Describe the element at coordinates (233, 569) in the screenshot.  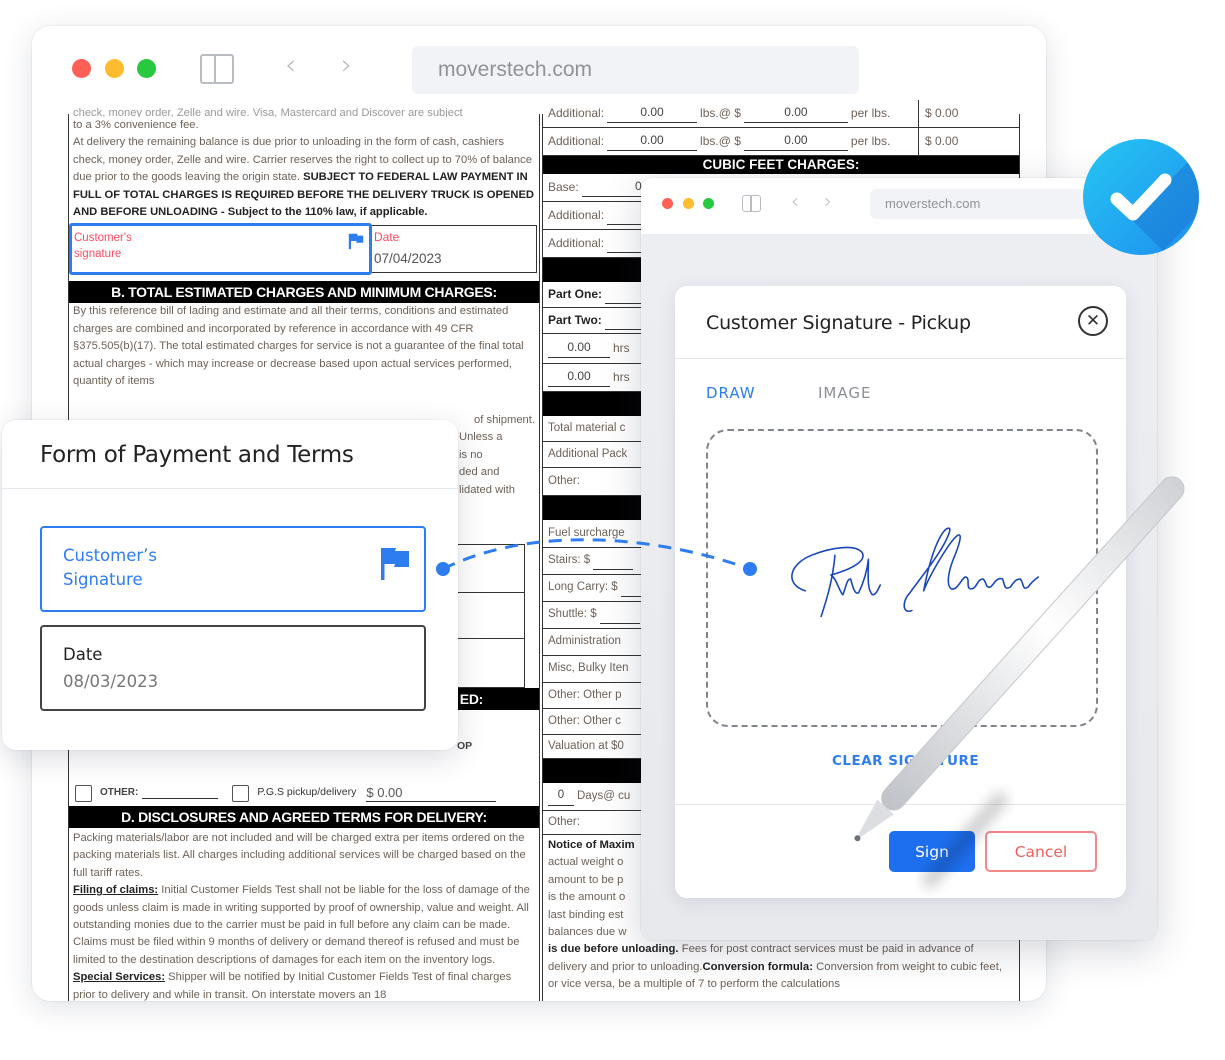
I see `customer-signature-field: Customer’s Signature` at that location.